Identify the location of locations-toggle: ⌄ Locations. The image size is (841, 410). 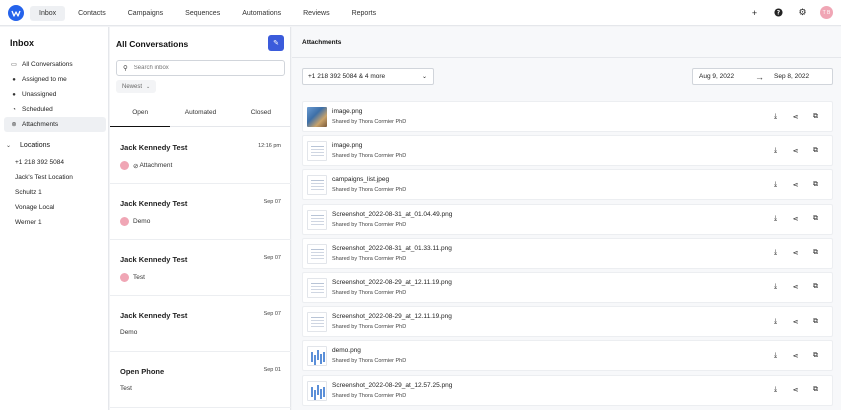
(55, 145).